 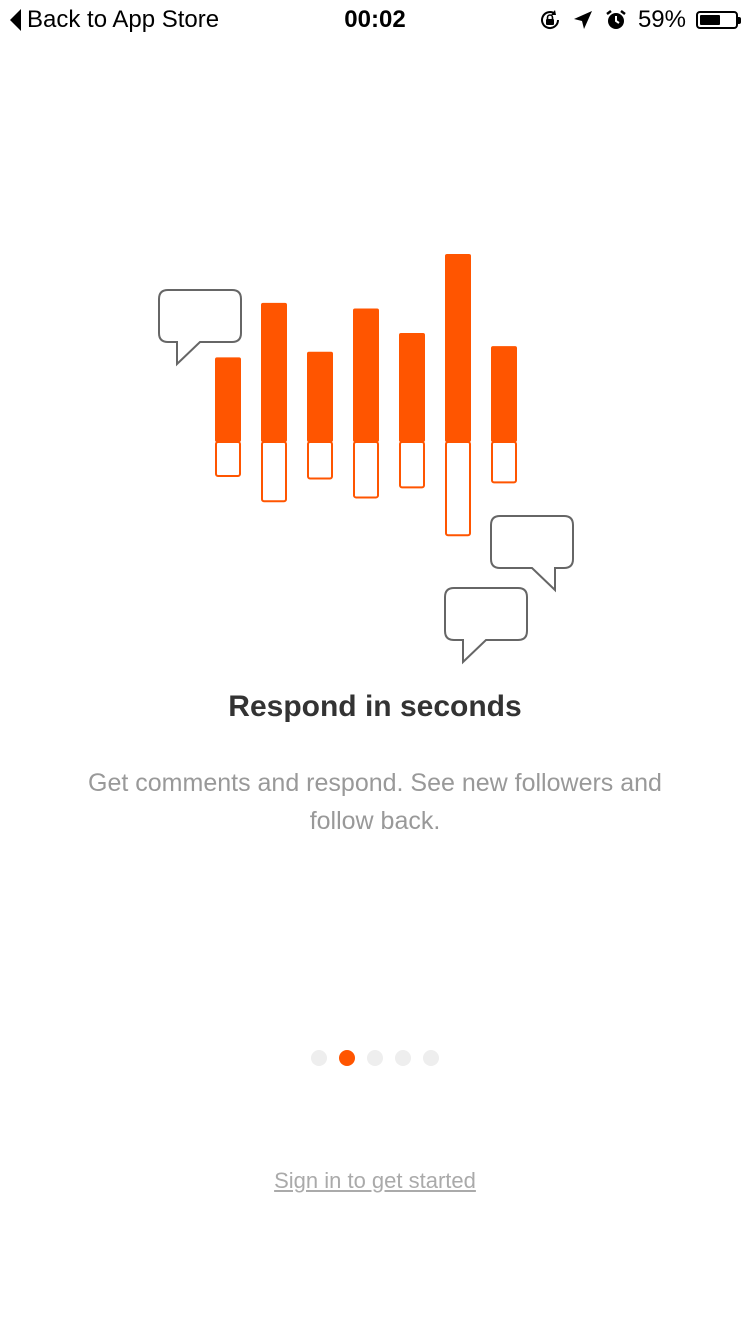 I want to click on bar-chart-graphic, so click(x=366, y=395).